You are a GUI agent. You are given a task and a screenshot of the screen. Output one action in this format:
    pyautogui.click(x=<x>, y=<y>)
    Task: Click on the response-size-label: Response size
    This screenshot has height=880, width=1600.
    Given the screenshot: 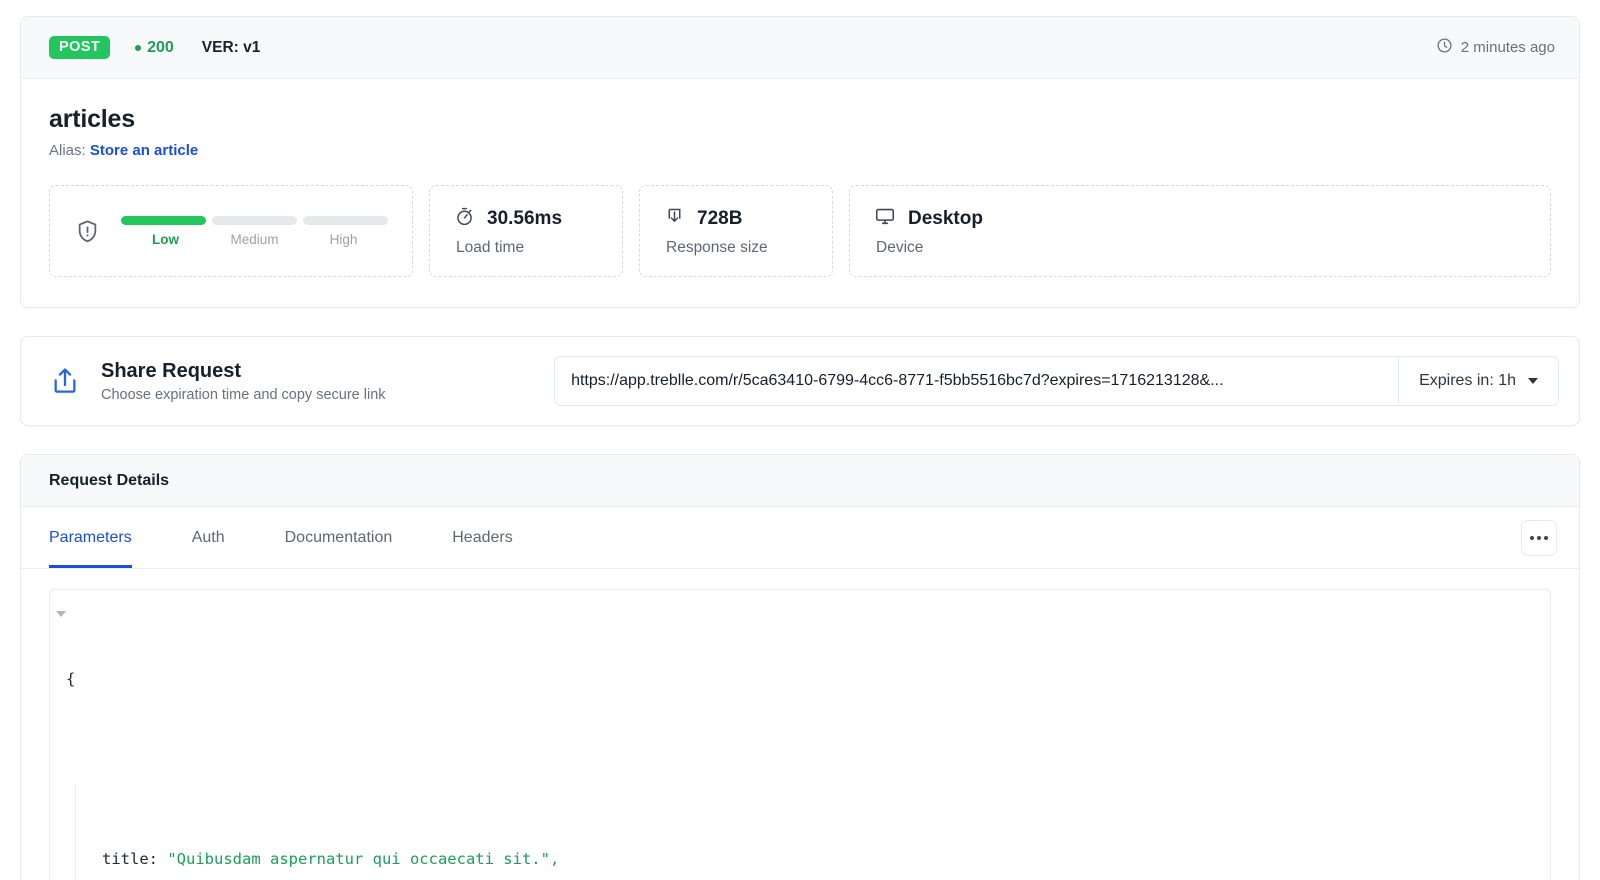 What is the action you would take?
    pyautogui.click(x=717, y=247)
    